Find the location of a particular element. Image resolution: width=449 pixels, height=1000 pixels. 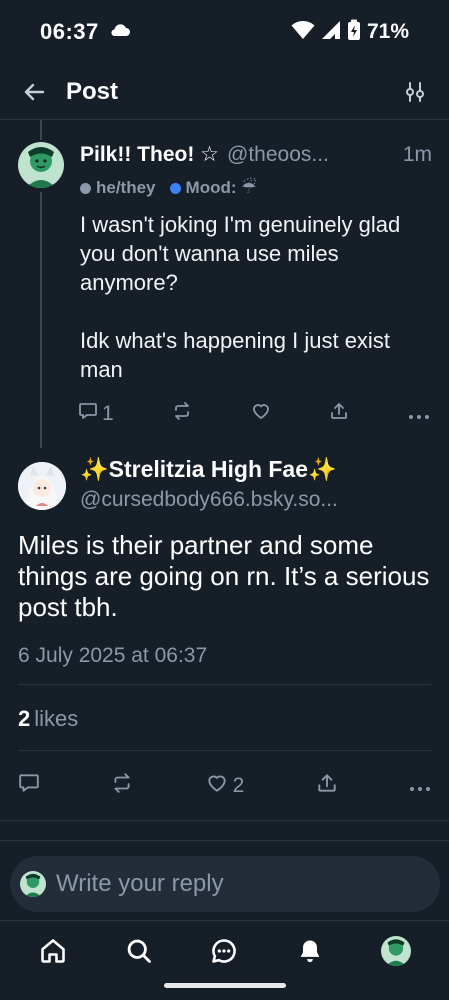

like-button is located at coordinates (261, 414).